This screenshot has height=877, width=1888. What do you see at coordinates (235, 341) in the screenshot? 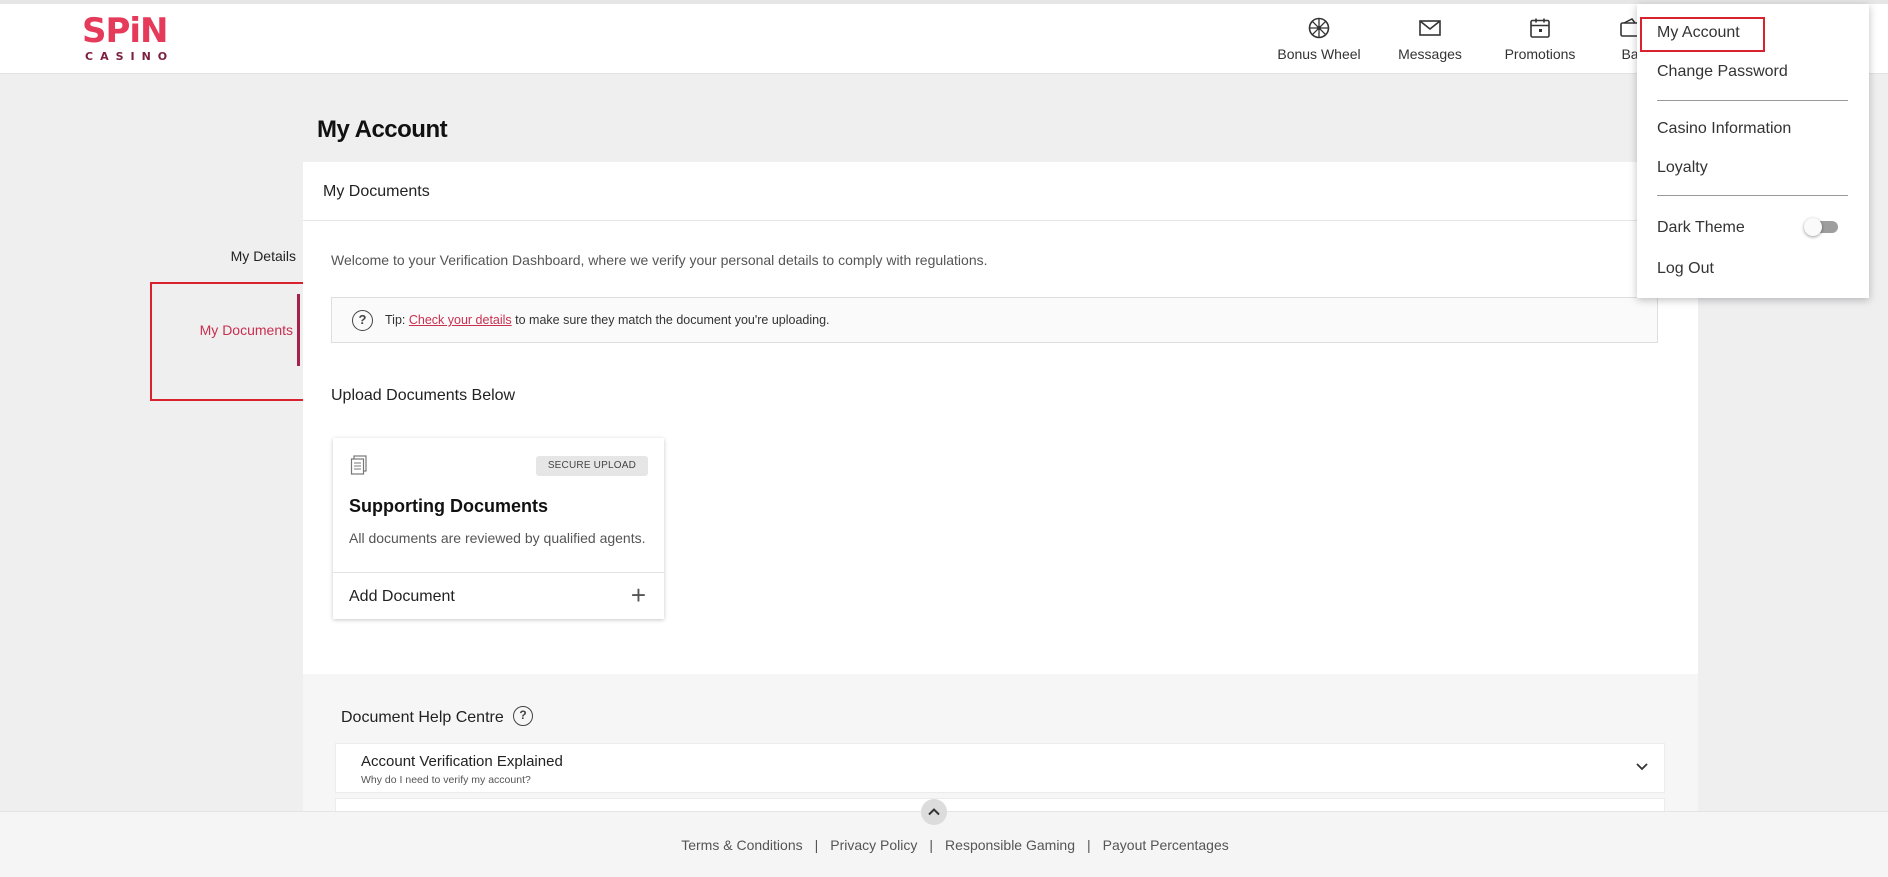
I see `highlight-box-tab` at bounding box center [235, 341].